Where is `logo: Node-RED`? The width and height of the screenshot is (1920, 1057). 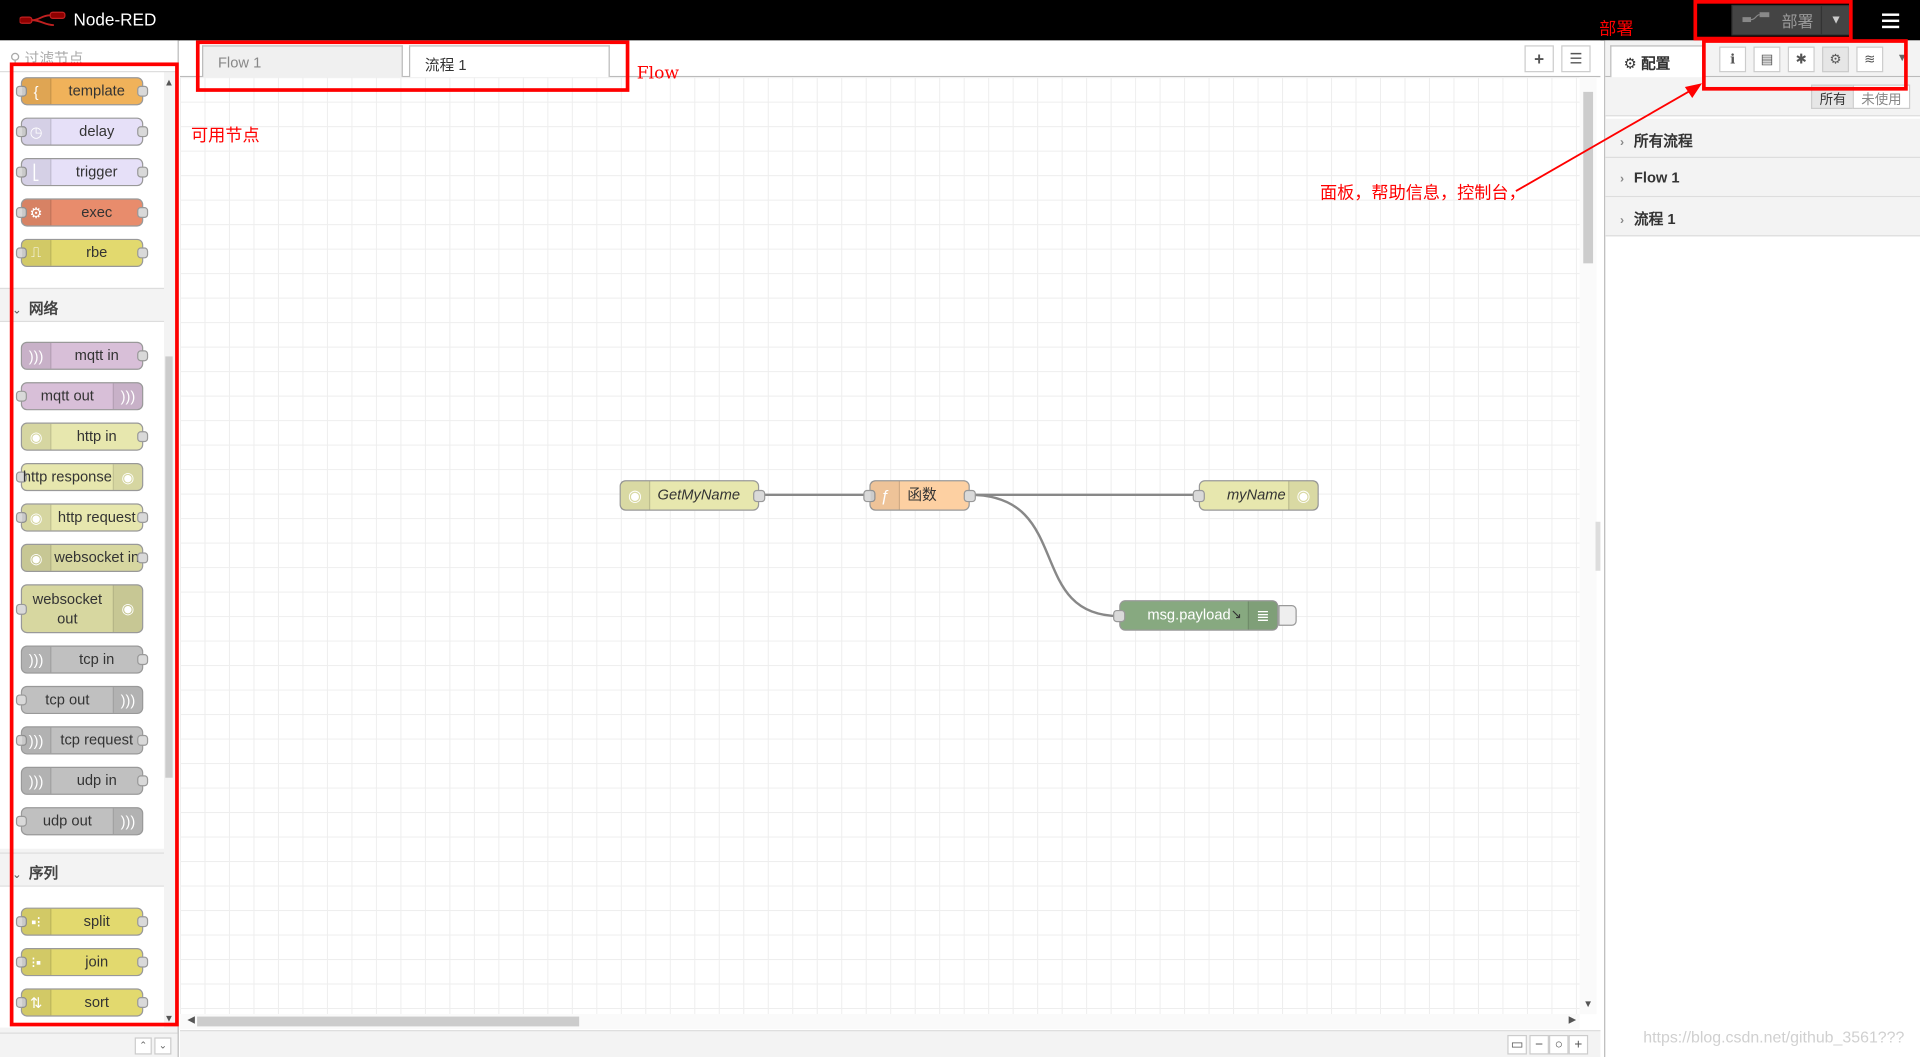
logo: Node-RED is located at coordinates (88, 19).